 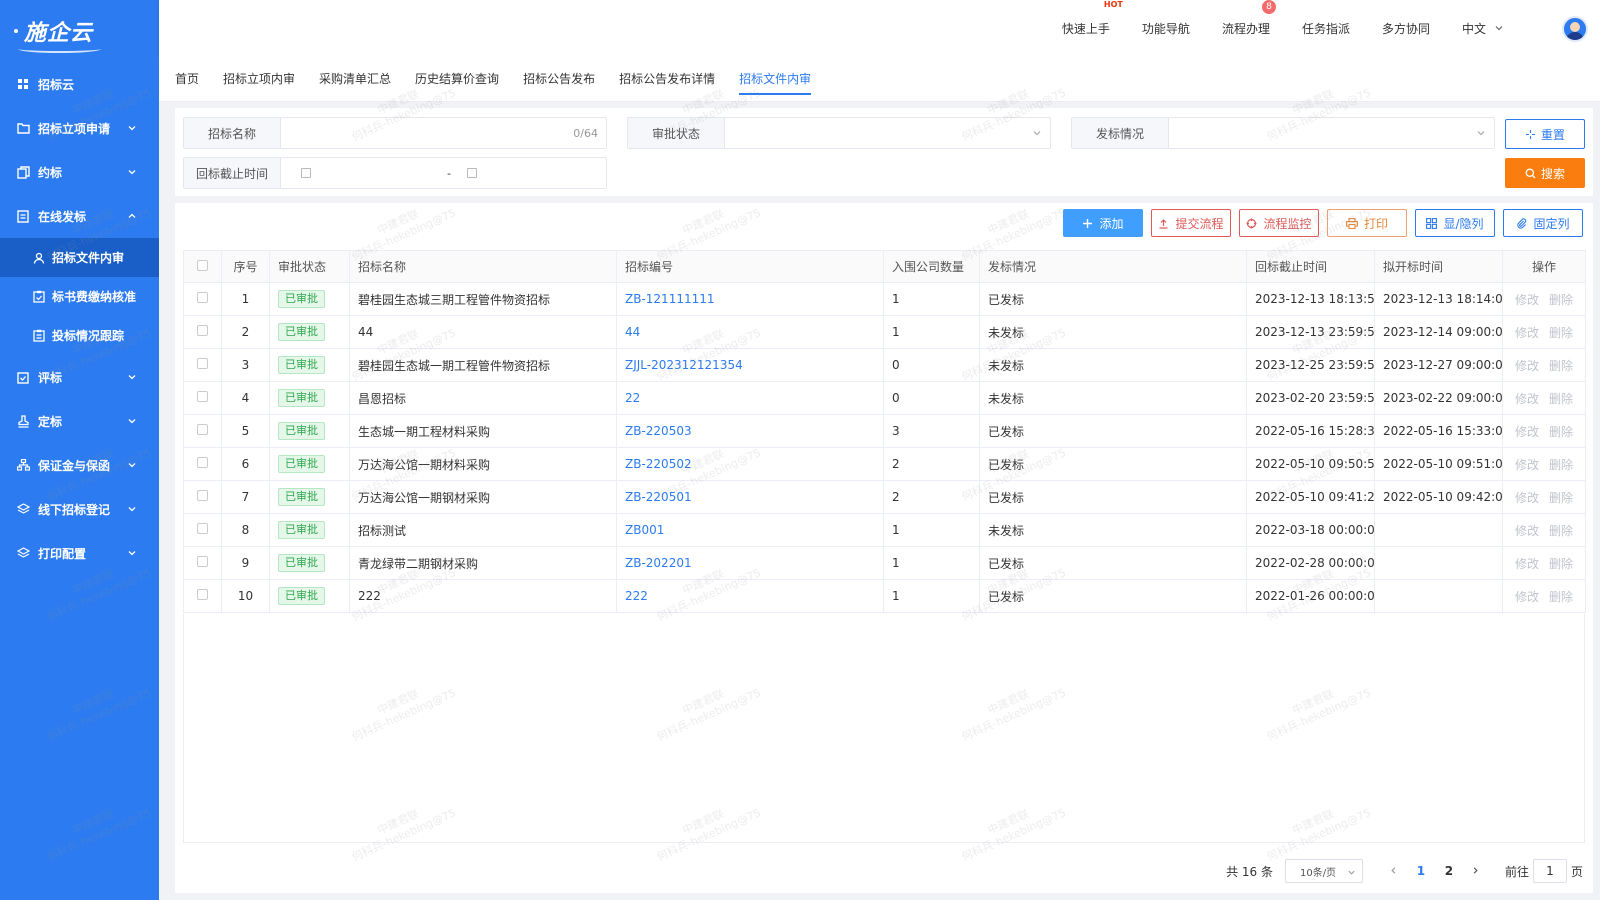 What do you see at coordinates (658, 563) in the screenshot?
I see `bid-code-link: ZB-202201` at bounding box center [658, 563].